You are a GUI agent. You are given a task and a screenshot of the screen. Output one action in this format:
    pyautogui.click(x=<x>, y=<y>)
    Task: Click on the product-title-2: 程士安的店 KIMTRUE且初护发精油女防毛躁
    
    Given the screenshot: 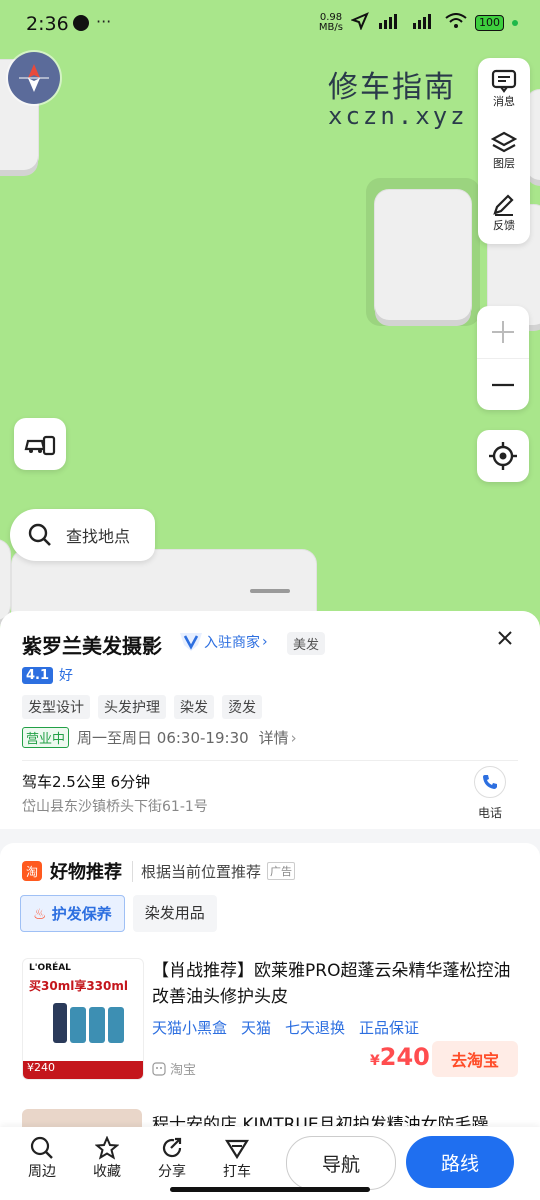 What is the action you would take?
    pyautogui.click(x=337, y=1118)
    